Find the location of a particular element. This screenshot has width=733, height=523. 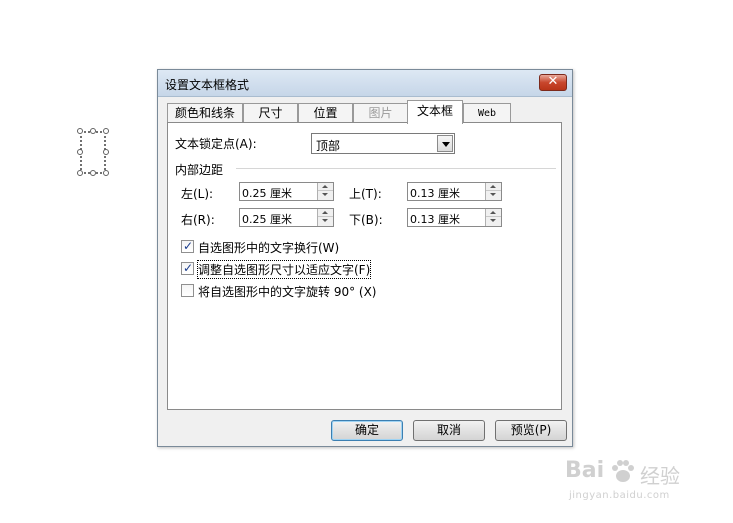

margin-bottom-label: 下(B): is located at coordinates (366, 220).